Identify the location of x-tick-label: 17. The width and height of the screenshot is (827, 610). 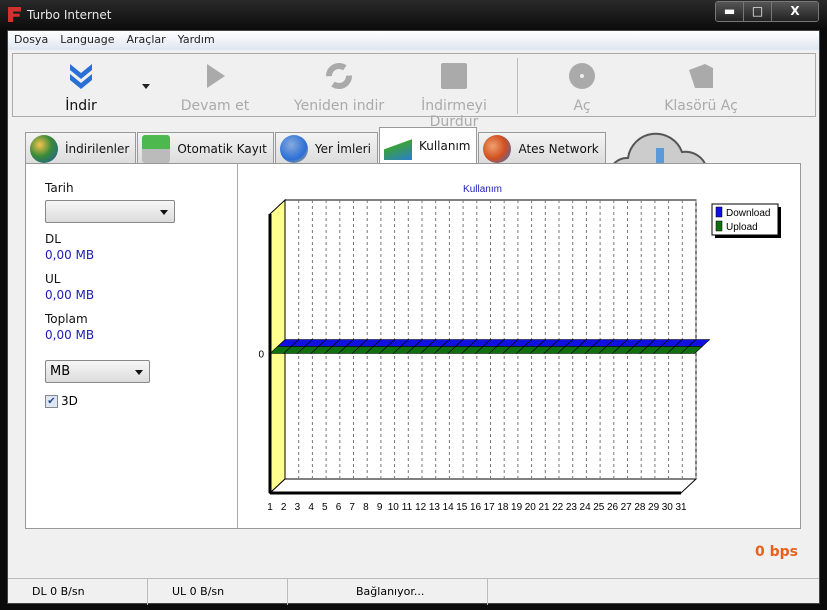
(490, 507).